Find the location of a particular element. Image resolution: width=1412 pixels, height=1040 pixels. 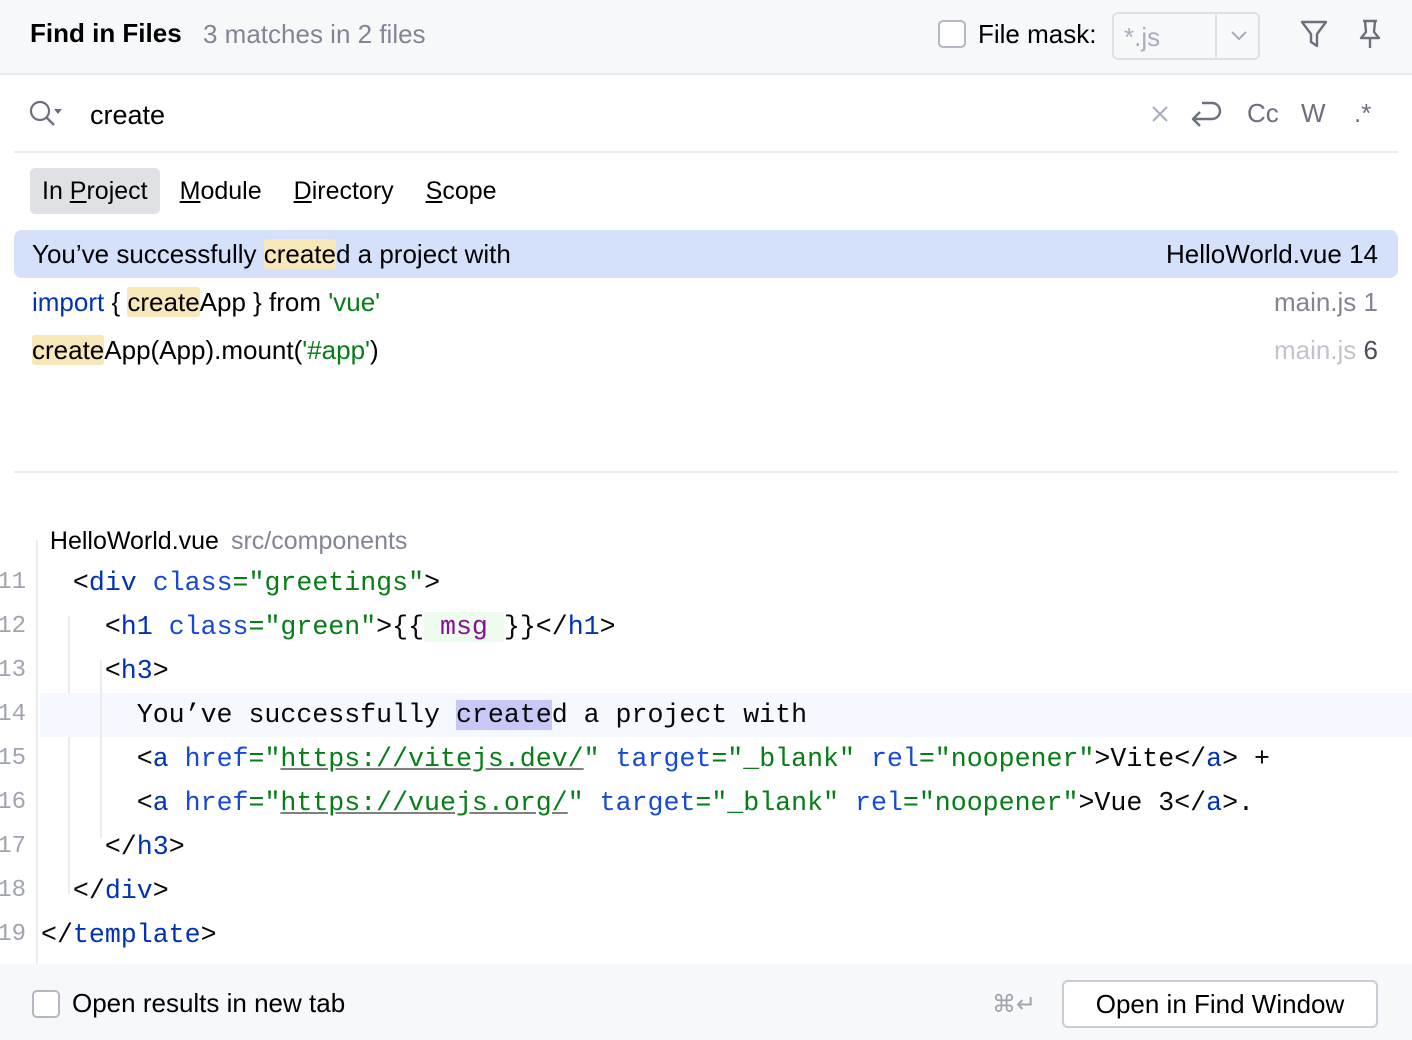

file-mask-label: File mask: is located at coordinates (1037, 34).